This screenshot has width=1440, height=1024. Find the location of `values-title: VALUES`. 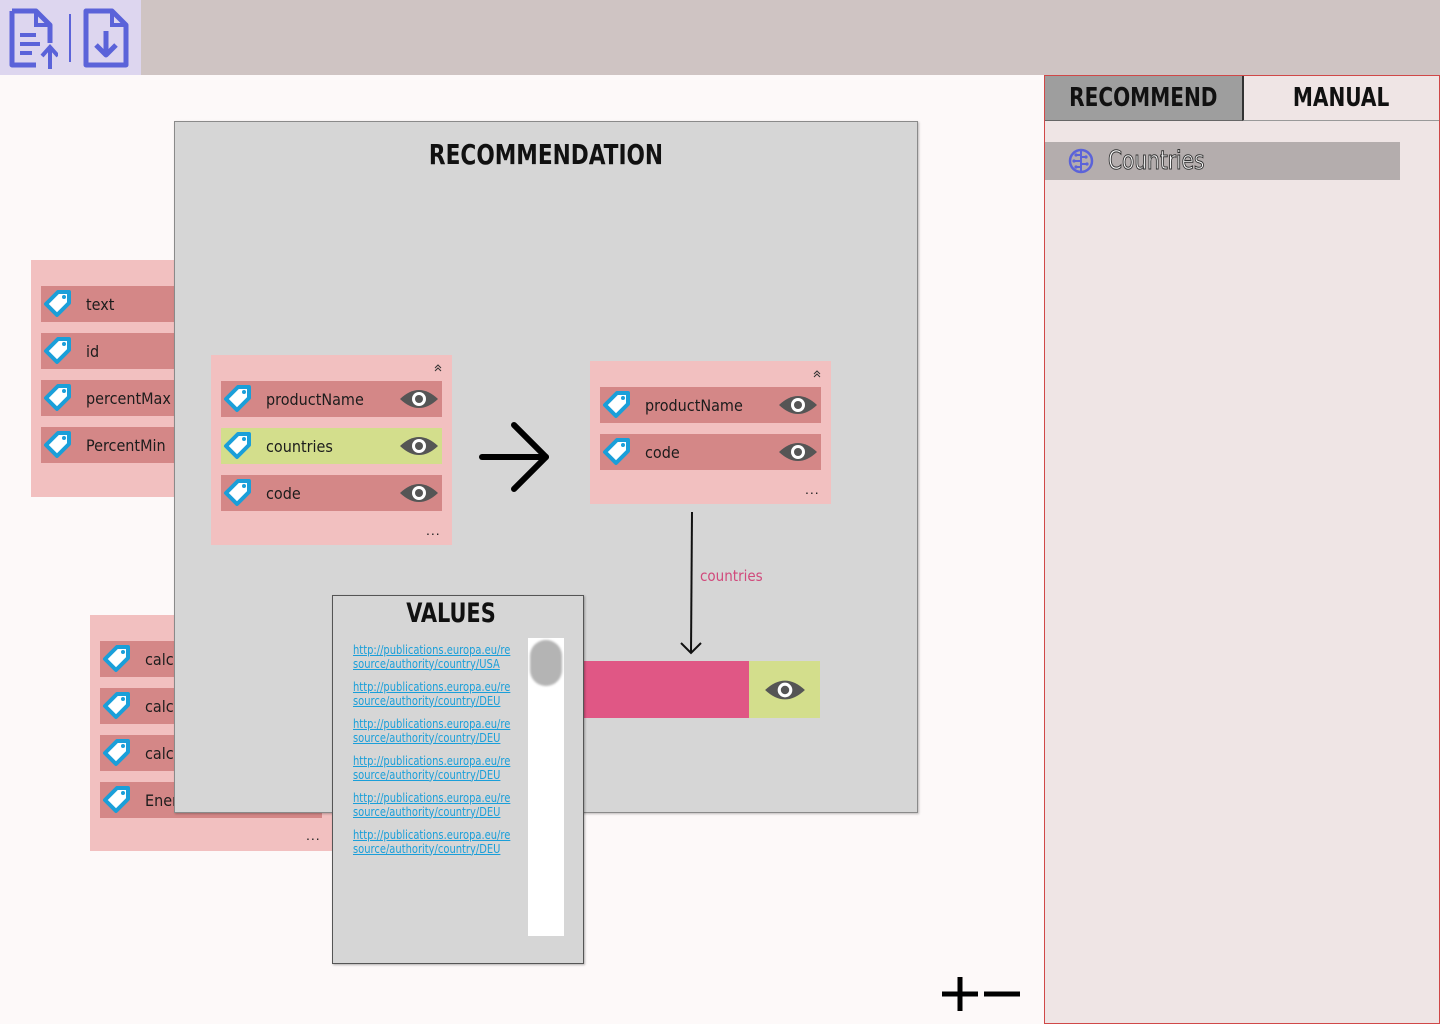

values-title: VALUES is located at coordinates (451, 613).